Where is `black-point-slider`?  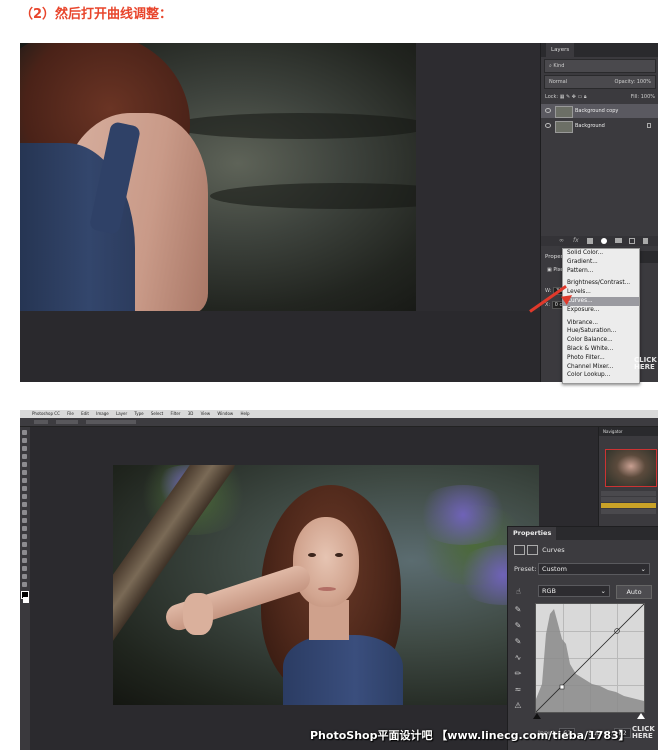
black-point-slider is located at coordinates (537, 716).